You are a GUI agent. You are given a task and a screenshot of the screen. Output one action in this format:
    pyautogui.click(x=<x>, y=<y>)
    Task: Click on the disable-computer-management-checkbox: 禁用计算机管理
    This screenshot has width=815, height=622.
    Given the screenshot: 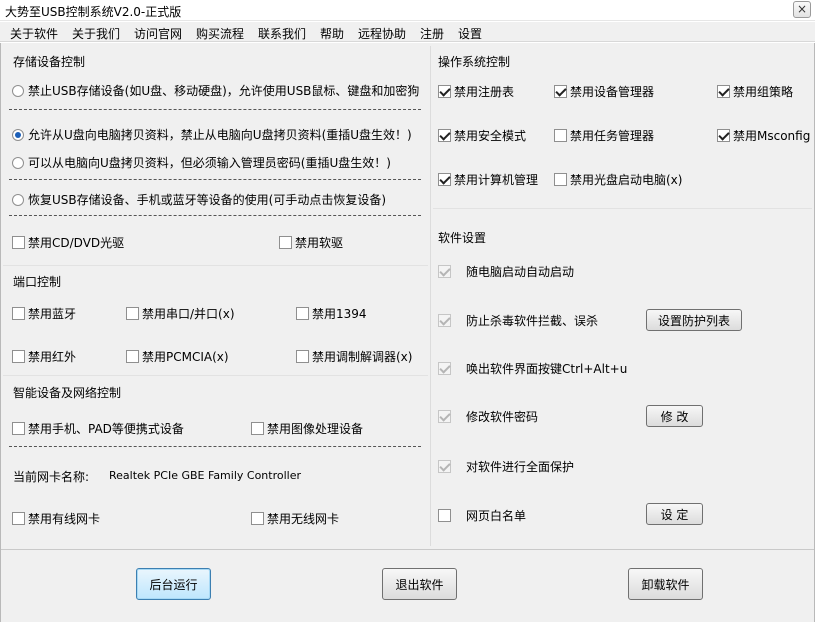 What is the action you would take?
    pyautogui.click(x=488, y=179)
    